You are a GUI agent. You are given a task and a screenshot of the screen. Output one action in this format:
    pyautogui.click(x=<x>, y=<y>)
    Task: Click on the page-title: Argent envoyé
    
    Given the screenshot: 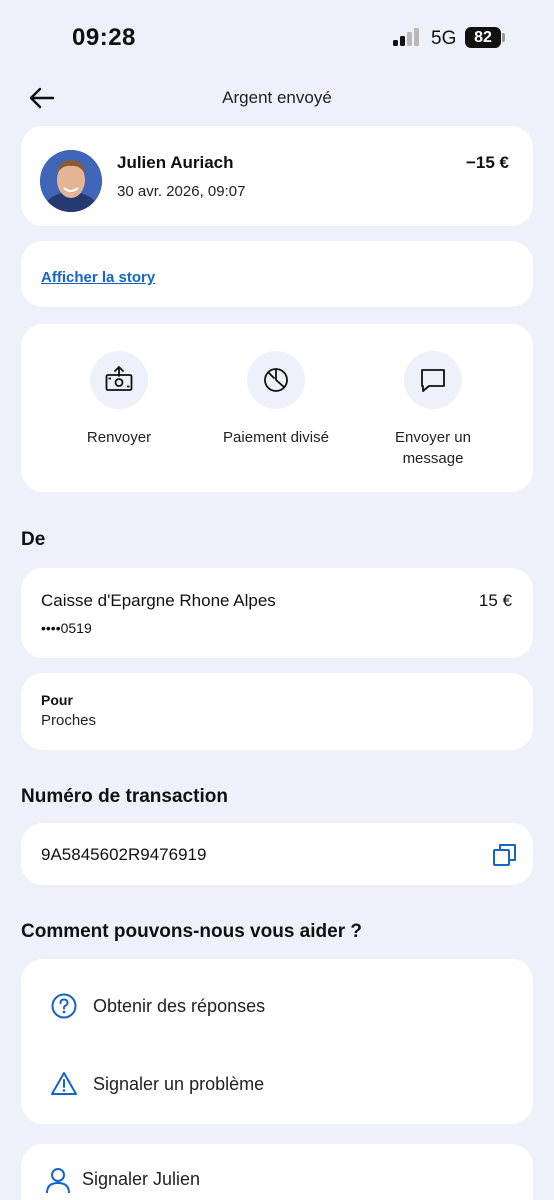 What is the action you would take?
    pyautogui.click(x=277, y=97)
    